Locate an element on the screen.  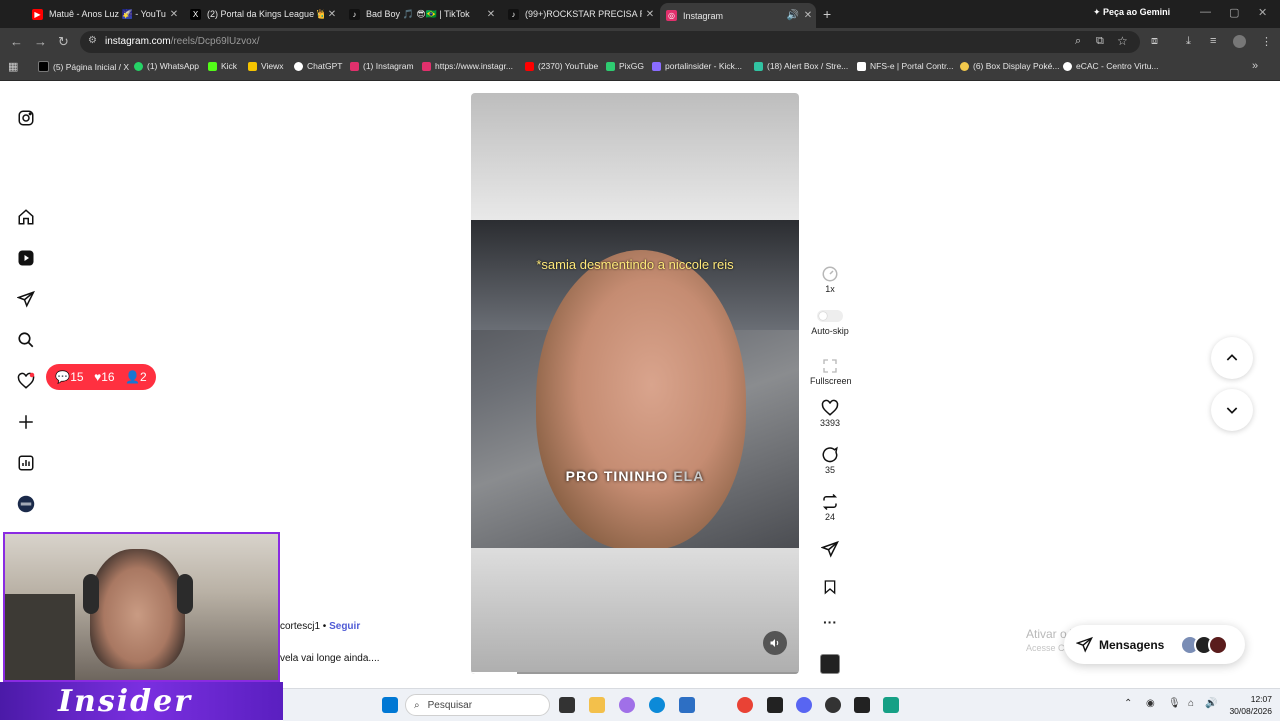
cast-icon: ⧉ is located at coordinates (1100, 41).